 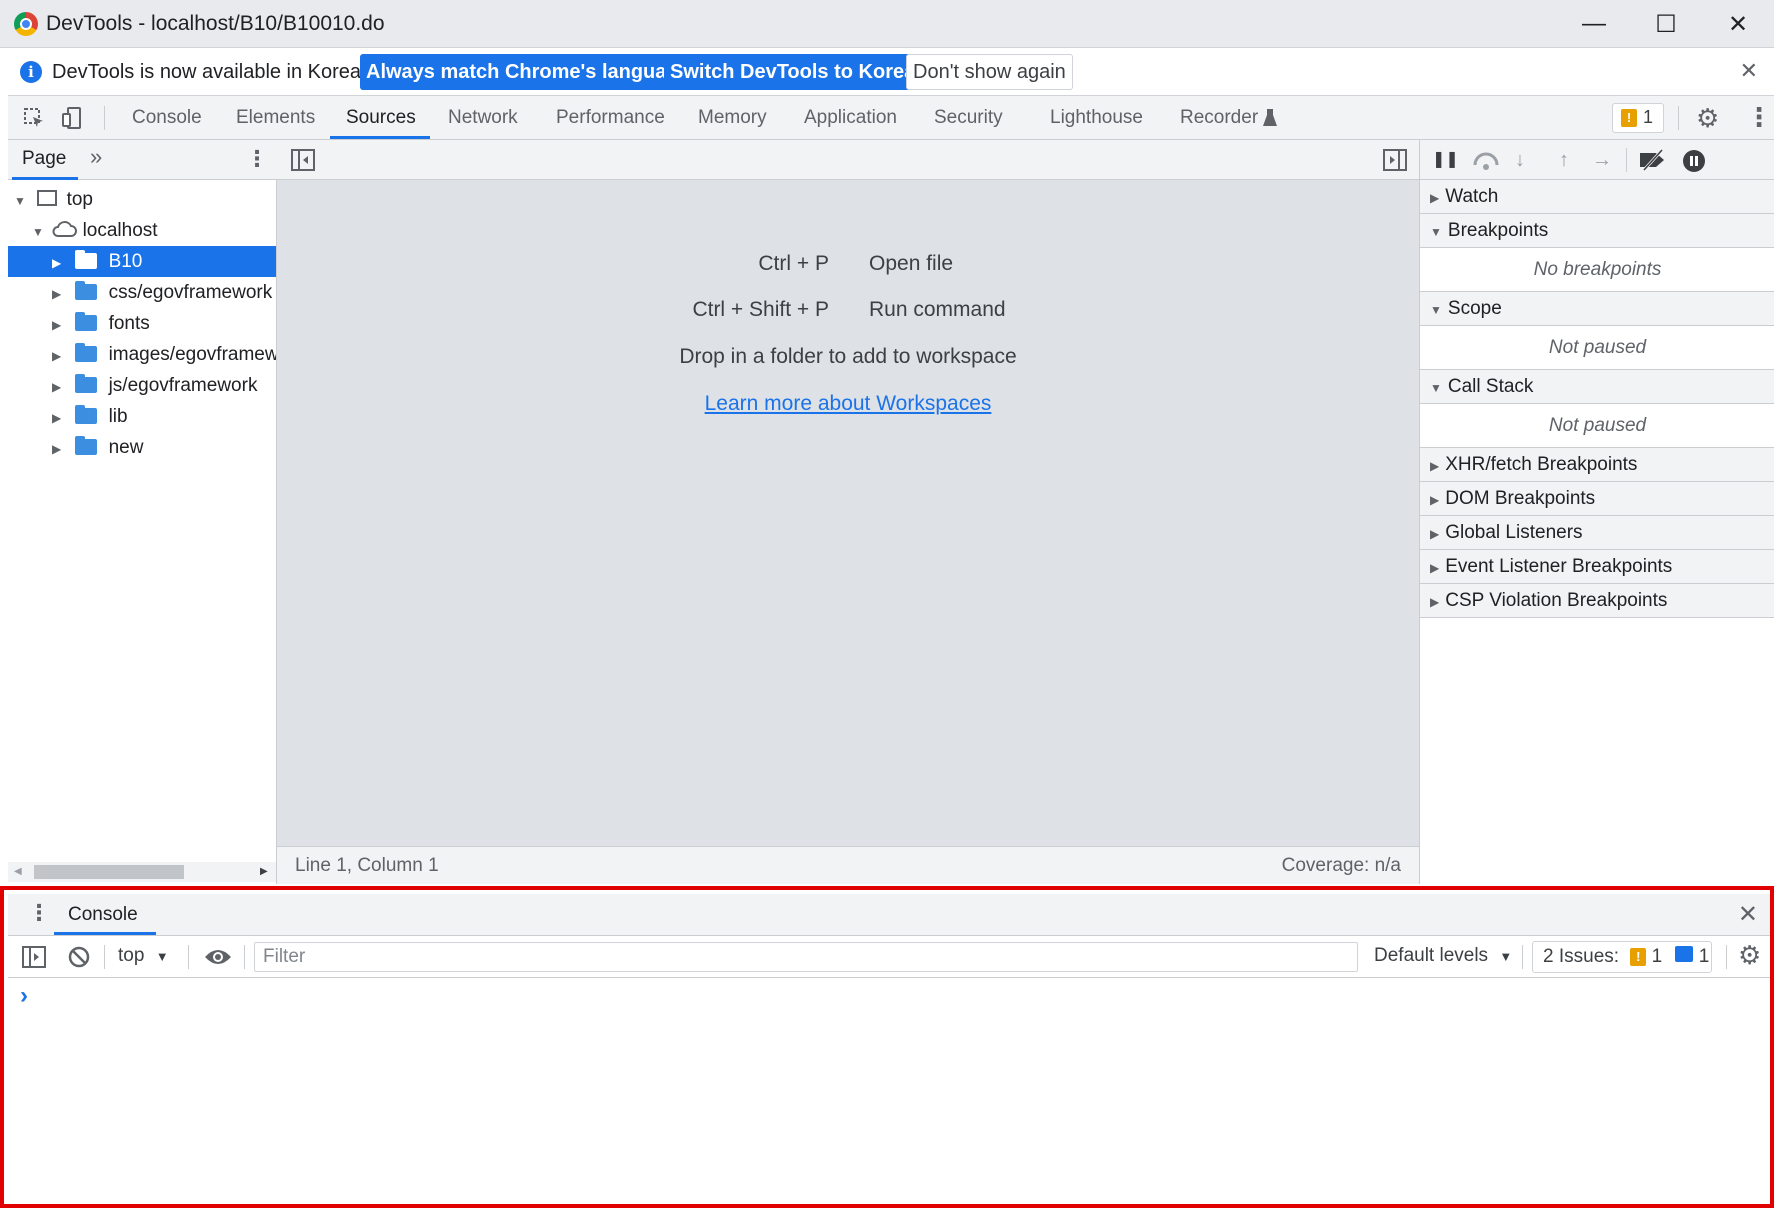 What do you see at coordinates (1541, 464) in the screenshot?
I see `xhr-label: XHR/fetch Breakpoints` at bounding box center [1541, 464].